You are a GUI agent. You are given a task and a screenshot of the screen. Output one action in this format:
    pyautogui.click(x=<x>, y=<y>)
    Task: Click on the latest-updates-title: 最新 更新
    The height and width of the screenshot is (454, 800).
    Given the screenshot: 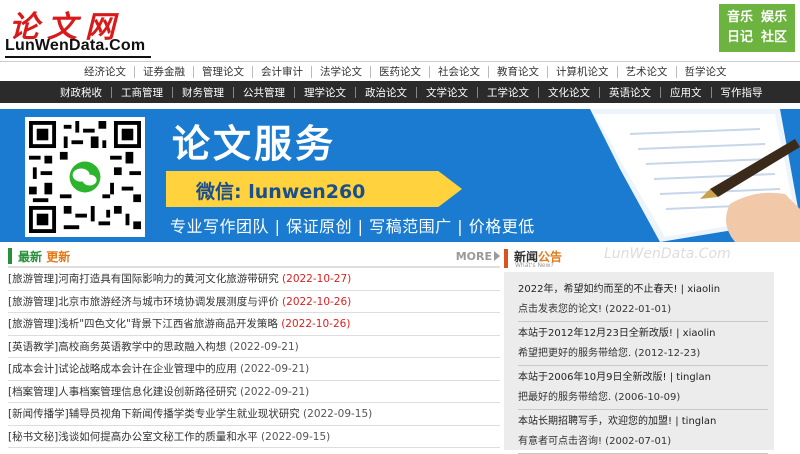 What is the action you would take?
    pyautogui.click(x=44, y=257)
    